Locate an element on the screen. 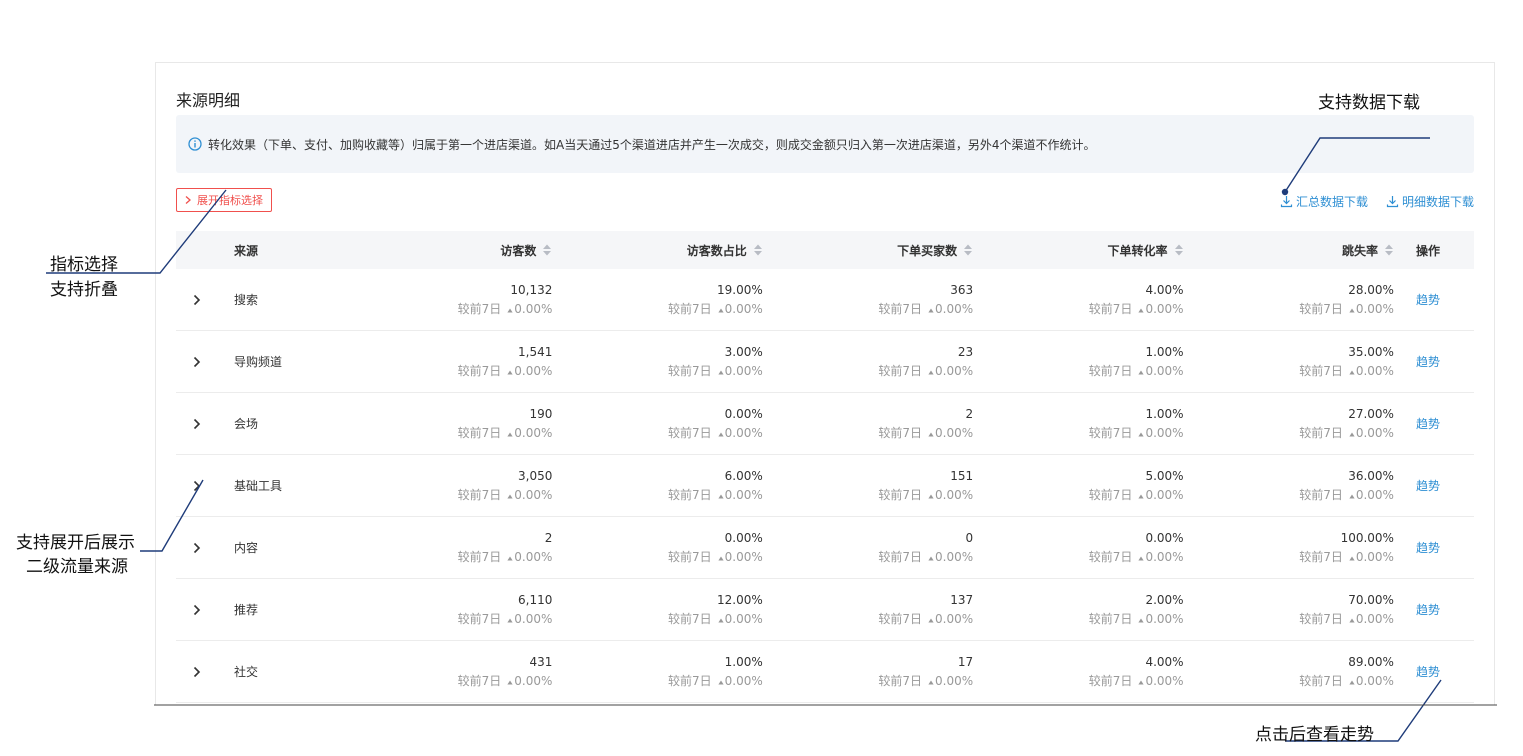  annotation-metric-line2: 支持折叠 is located at coordinates (84, 290).